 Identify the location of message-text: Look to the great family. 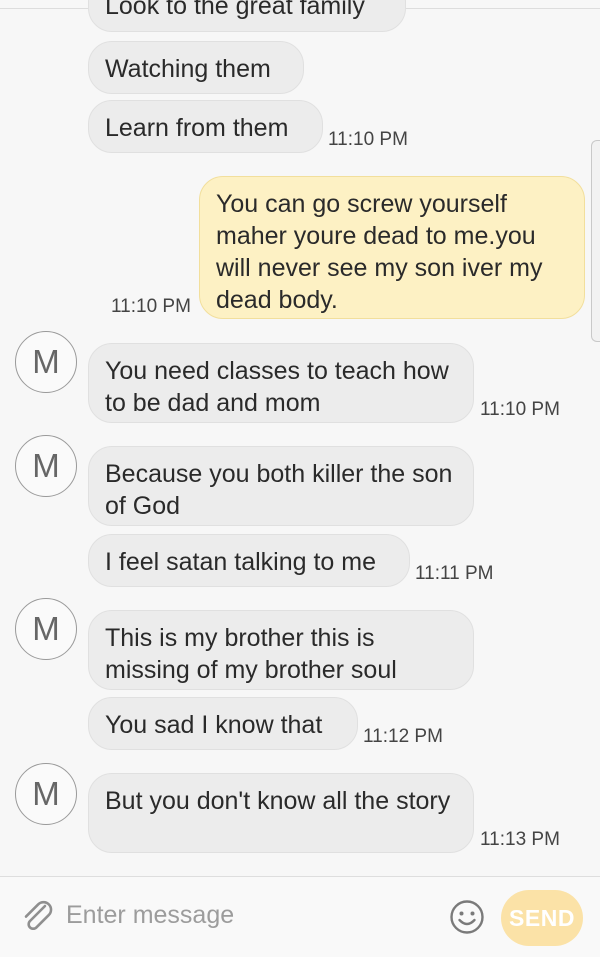
(235, 10).